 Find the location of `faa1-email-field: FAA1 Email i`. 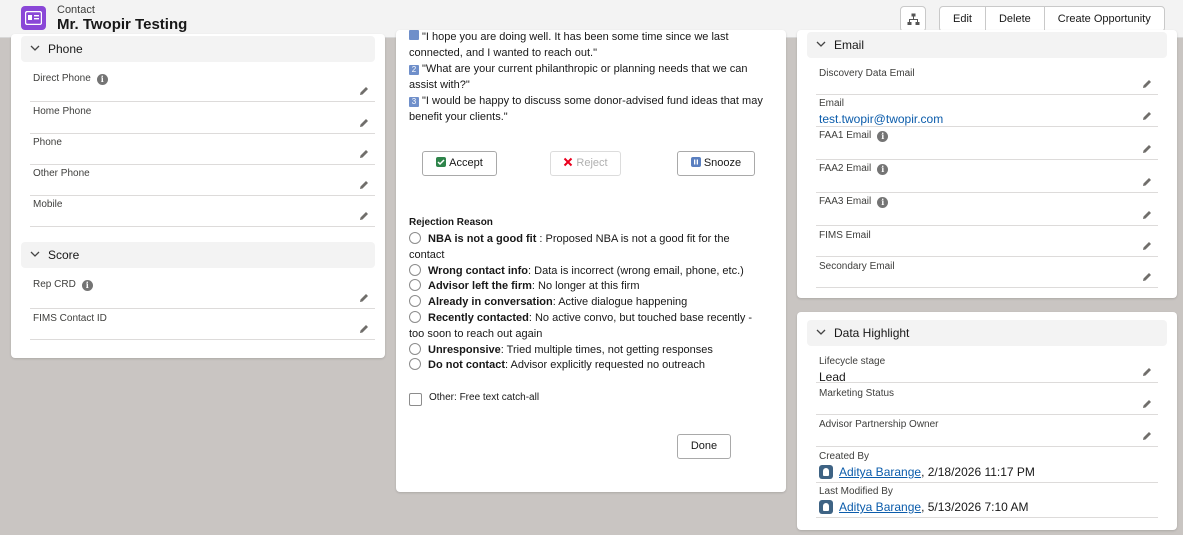

faa1-email-field: FAA1 Email i is located at coordinates (987, 145).